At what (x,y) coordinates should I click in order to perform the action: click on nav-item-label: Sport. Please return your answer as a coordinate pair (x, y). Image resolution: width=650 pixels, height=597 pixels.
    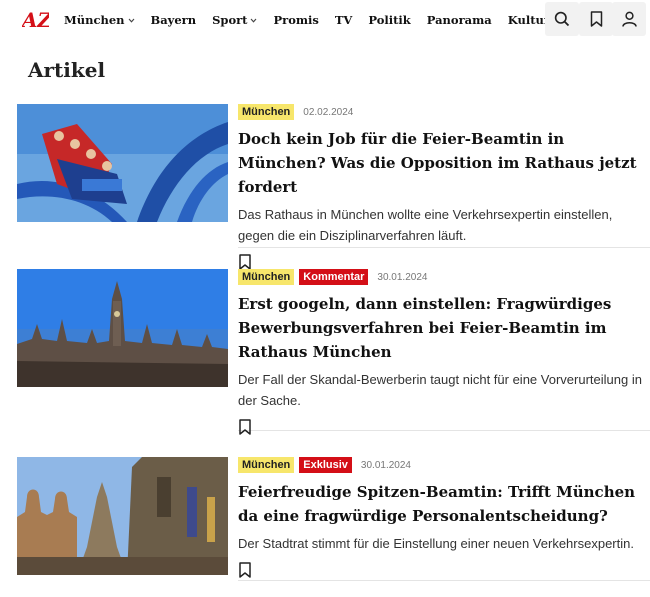
    Looking at the image, I should click on (230, 20).